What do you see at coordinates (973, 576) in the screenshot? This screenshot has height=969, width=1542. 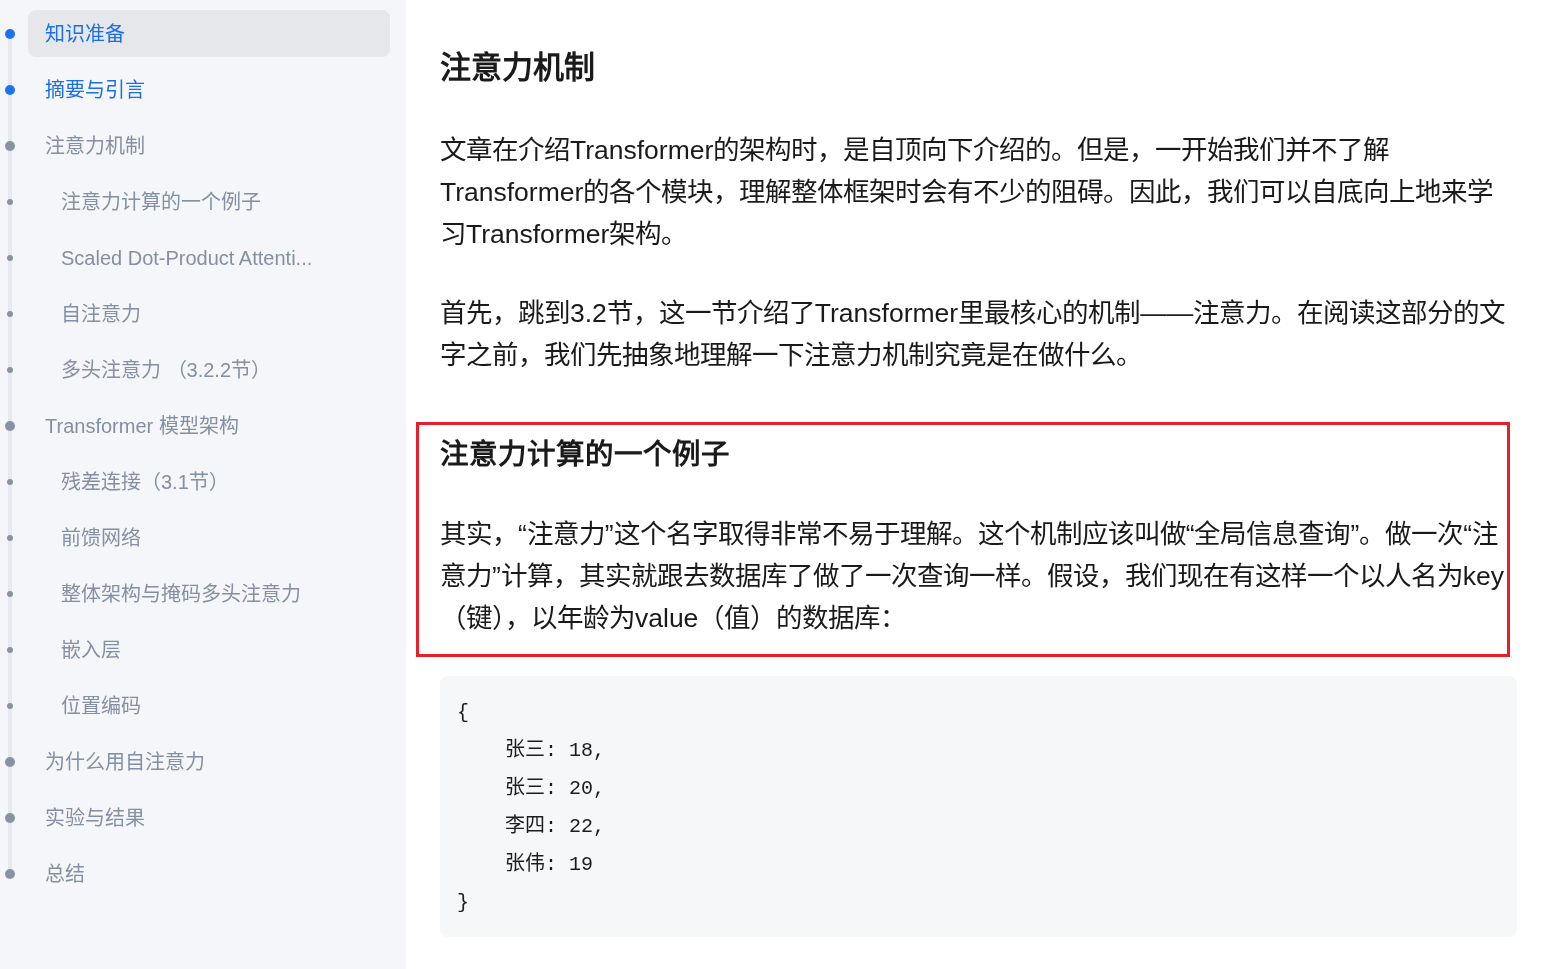 I see `paragraph: 其实，“注意力”这个名字取得非常不易于理解。这个机制应该叫做“全局信息查询”。做一次“注意力”计算，其实就跟去数据库了做了一次查询一样。假设，我们现在有这样一个以人名为key（键），以年龄为value（值）的数据库：` at bounding box center [973, 576].